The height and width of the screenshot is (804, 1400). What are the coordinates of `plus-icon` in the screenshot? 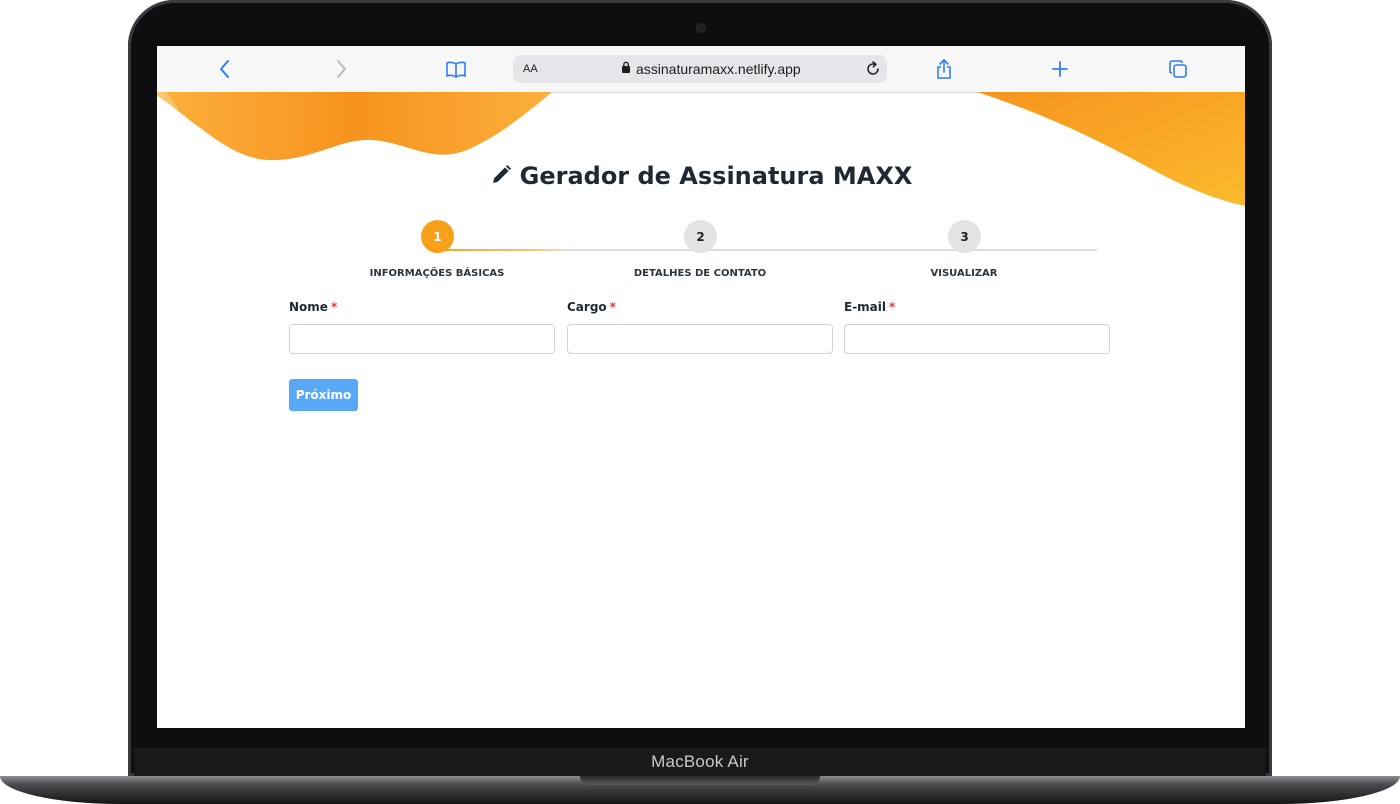 It's located at (1060, 69).